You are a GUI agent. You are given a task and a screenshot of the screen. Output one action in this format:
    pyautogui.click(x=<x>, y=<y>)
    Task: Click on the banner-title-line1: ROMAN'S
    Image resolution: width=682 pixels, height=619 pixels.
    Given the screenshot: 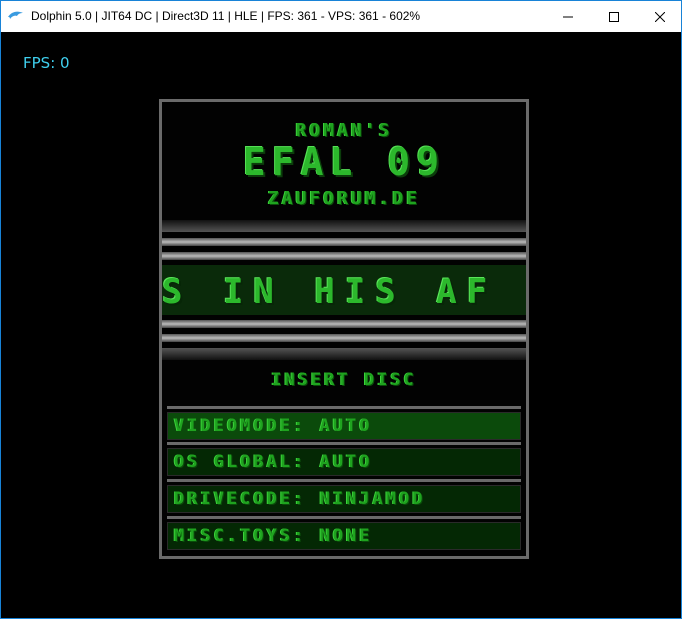 What is the action you would take?
    pyautogui.click(x=344, y=130)
    